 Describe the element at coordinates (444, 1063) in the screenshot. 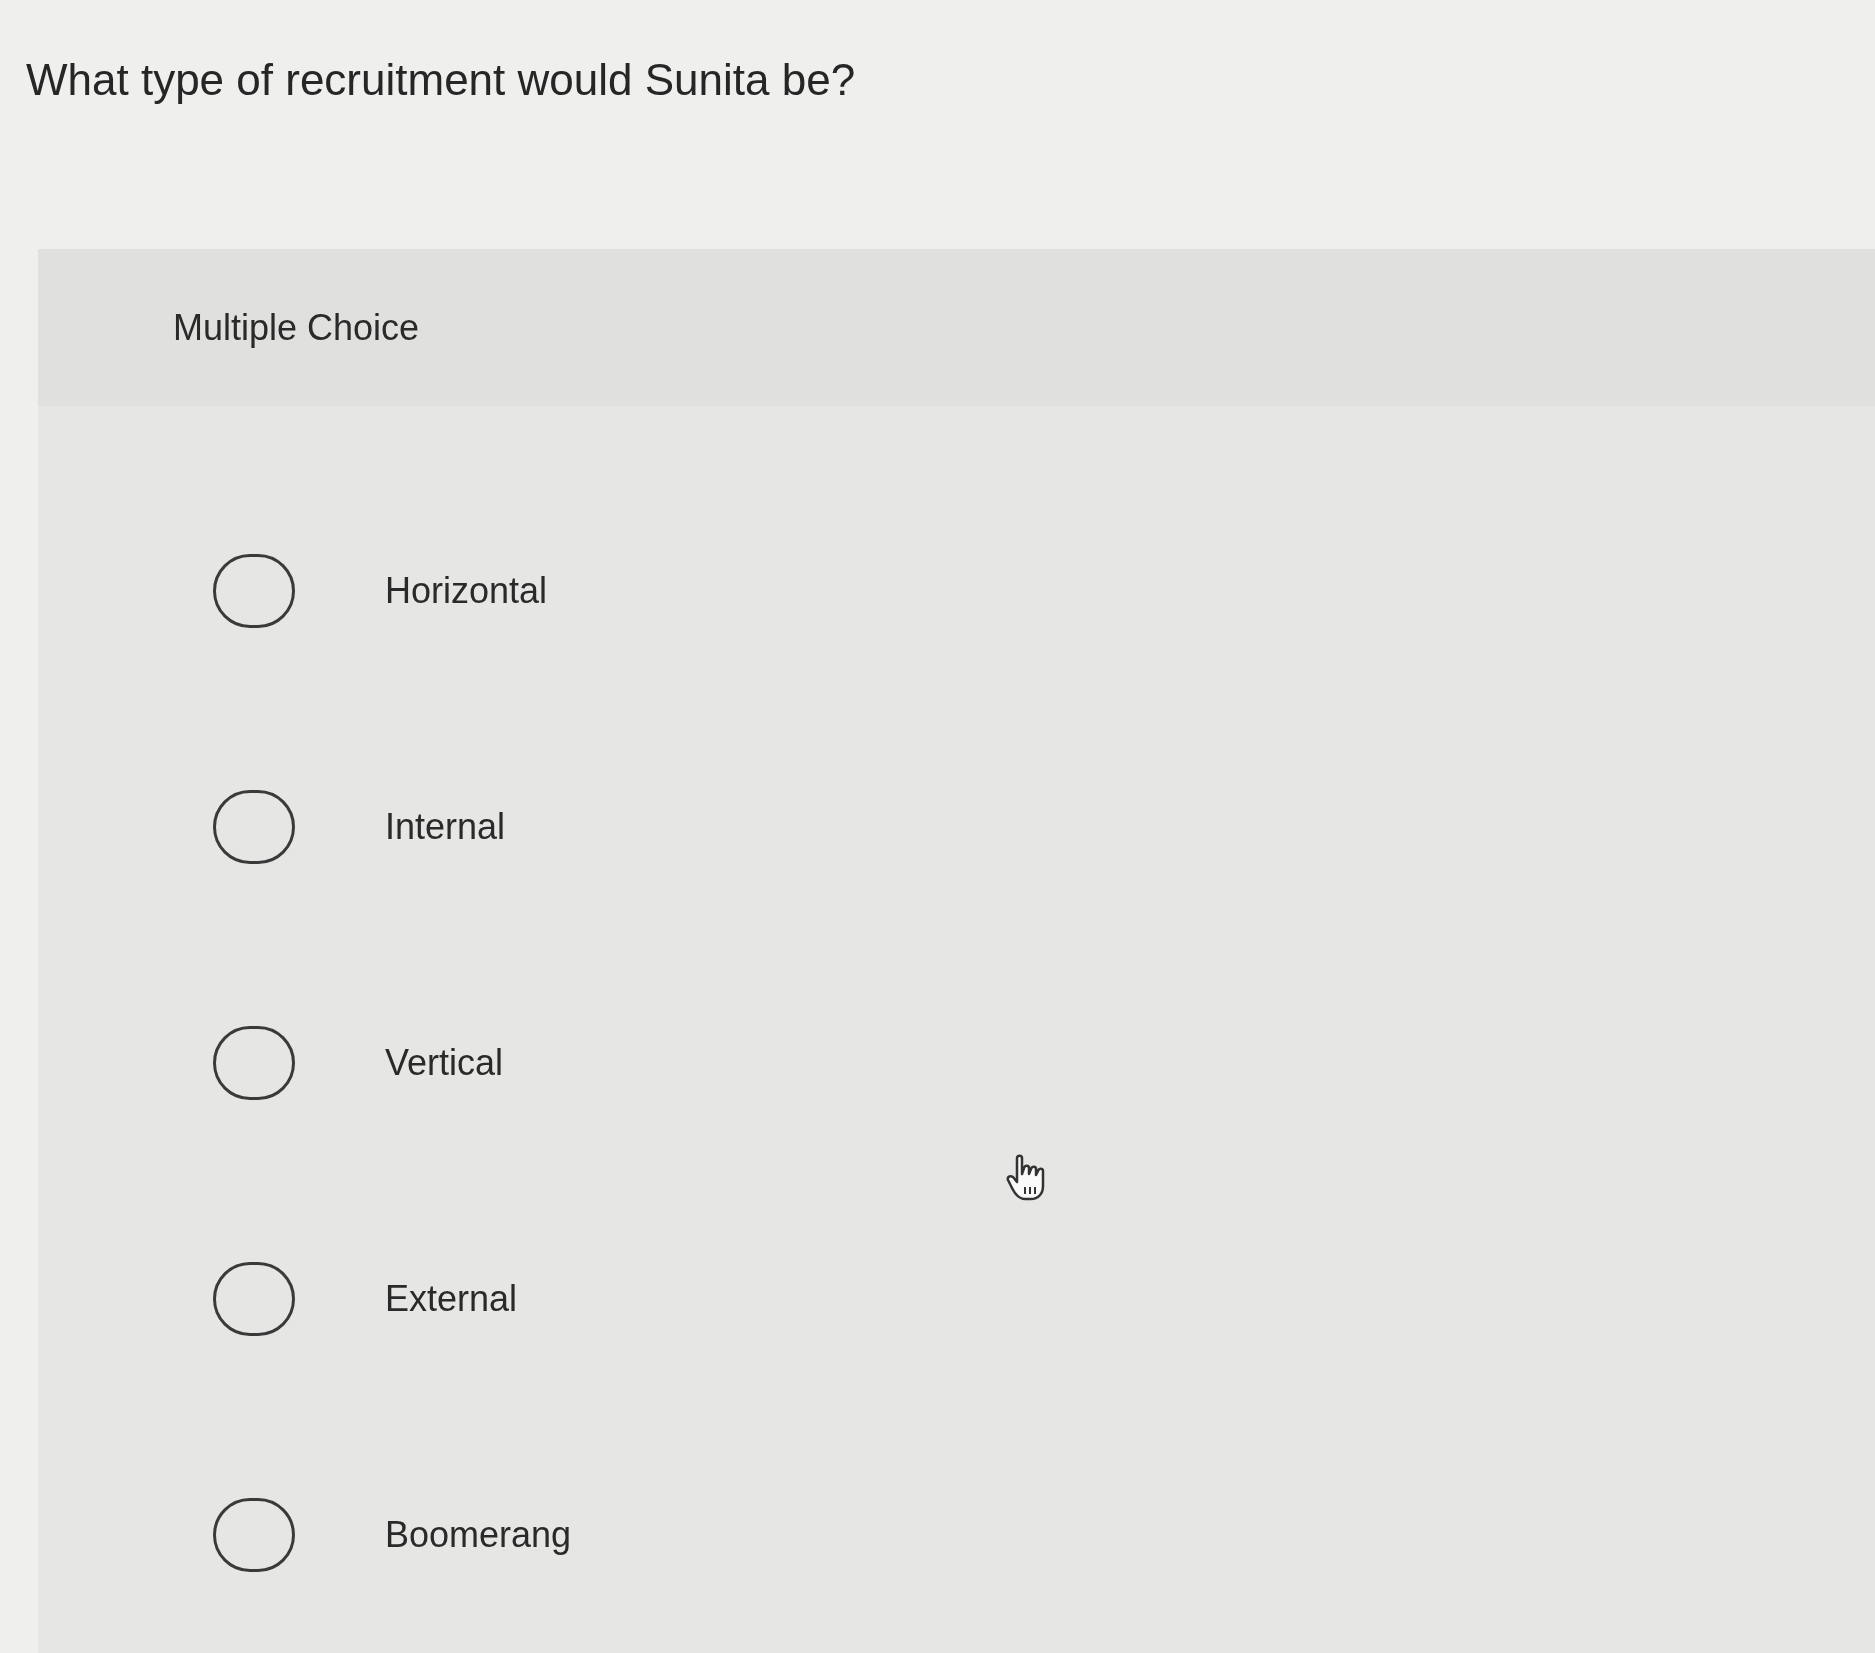

I see `option-label: Vertical` at that location.